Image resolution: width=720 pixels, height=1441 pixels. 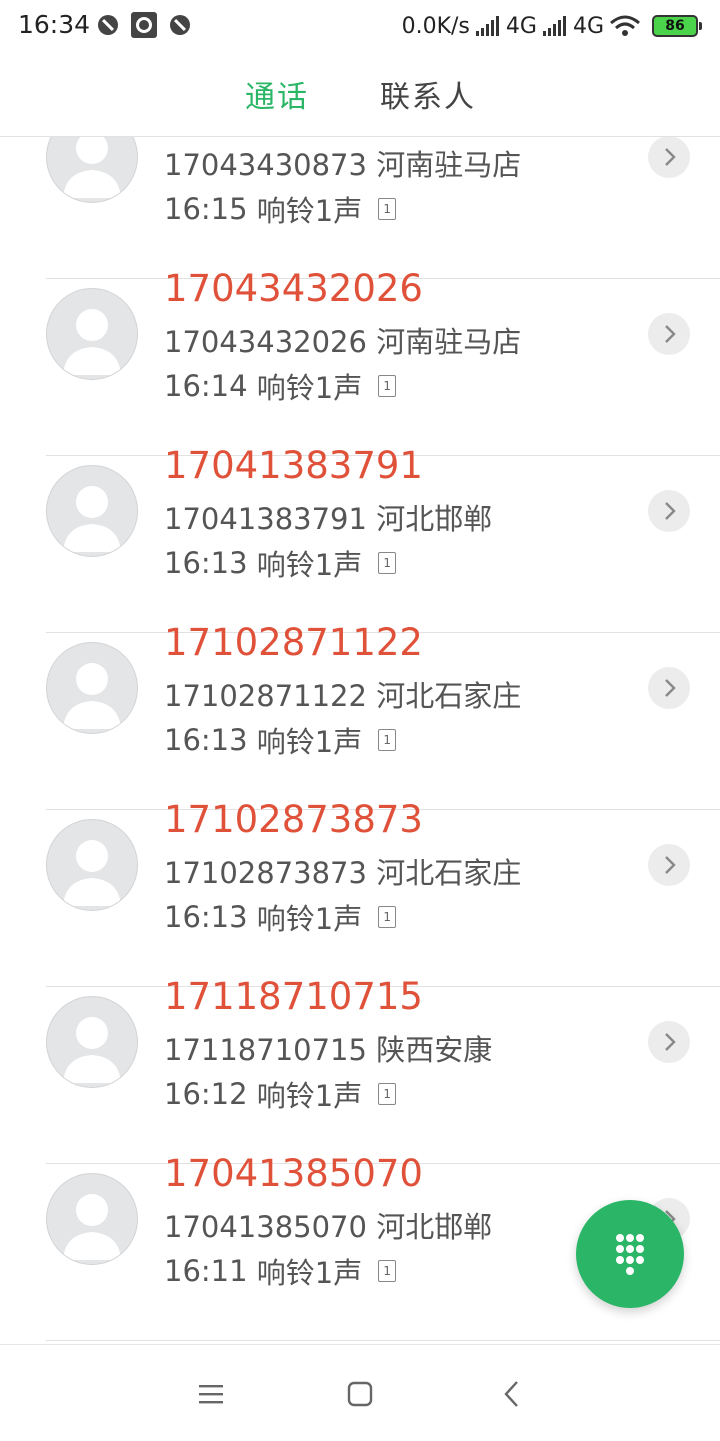 What do you see at coordinates (144, 25) in the screenshot?
I see `record-icon` at bounding box center [144, 25].